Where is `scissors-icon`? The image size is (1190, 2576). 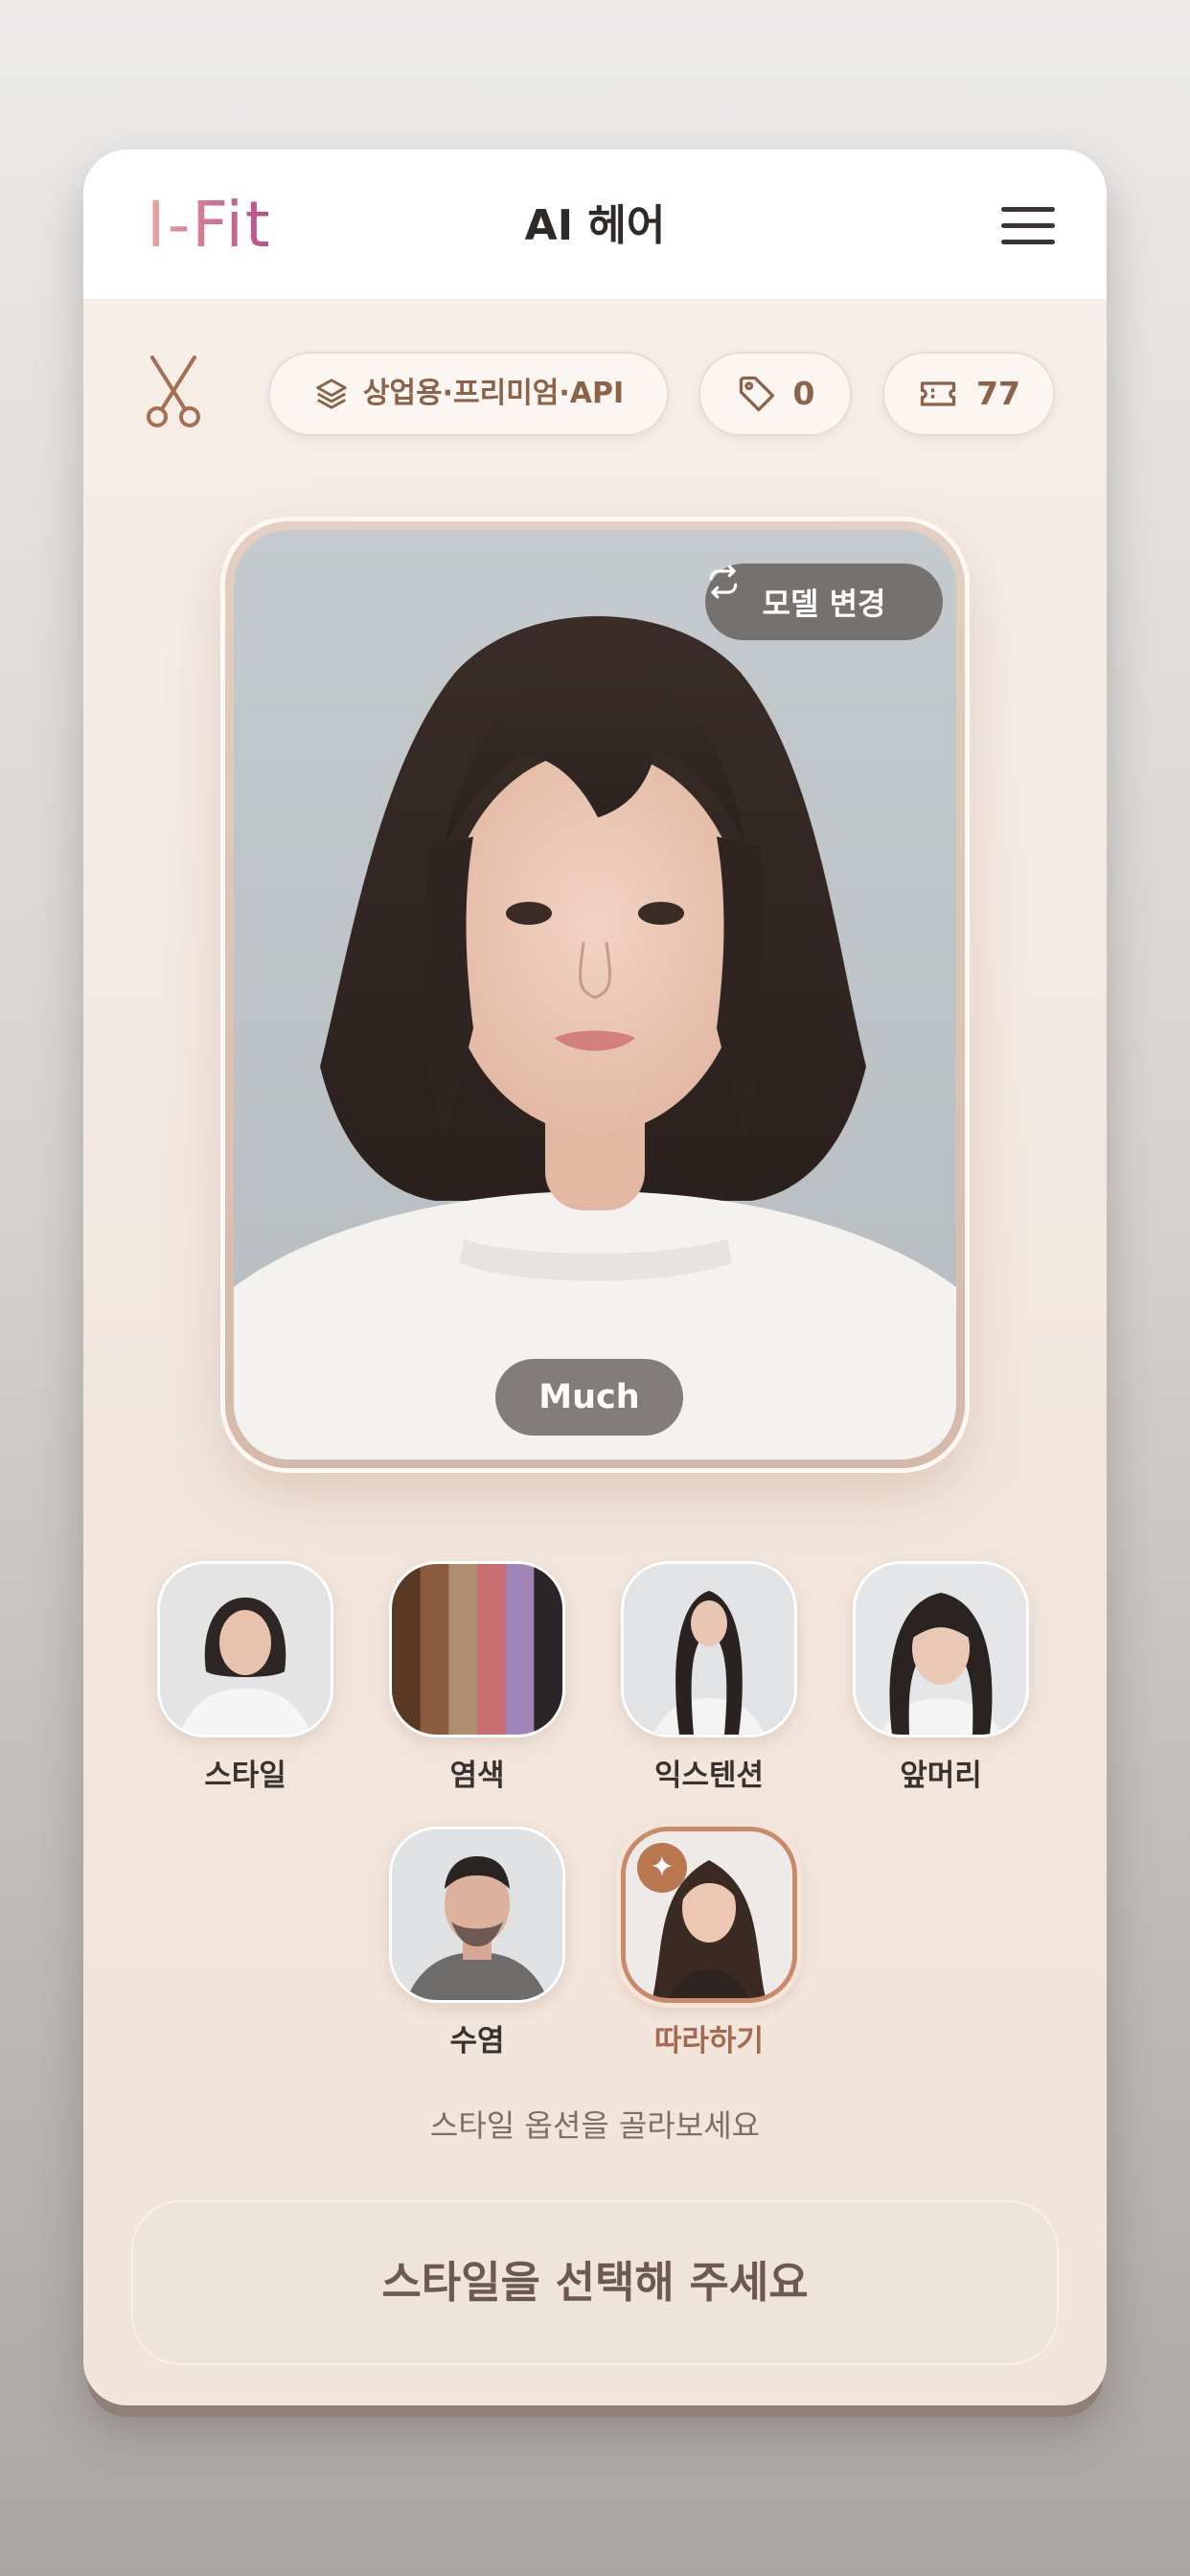
scissors-icon is located at coordinates (174, 392).